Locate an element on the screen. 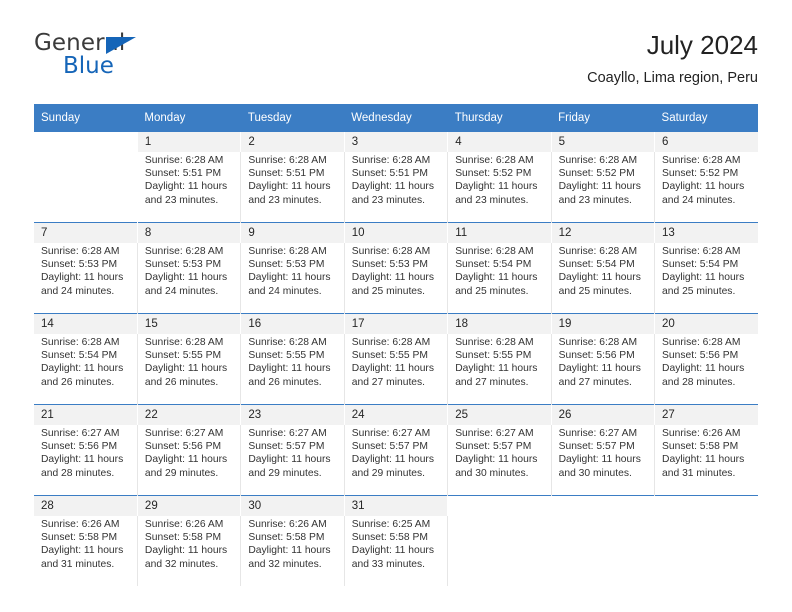  day-number-row: 21 22 23 24 25 26 27 is located at coordinates (396, 414).